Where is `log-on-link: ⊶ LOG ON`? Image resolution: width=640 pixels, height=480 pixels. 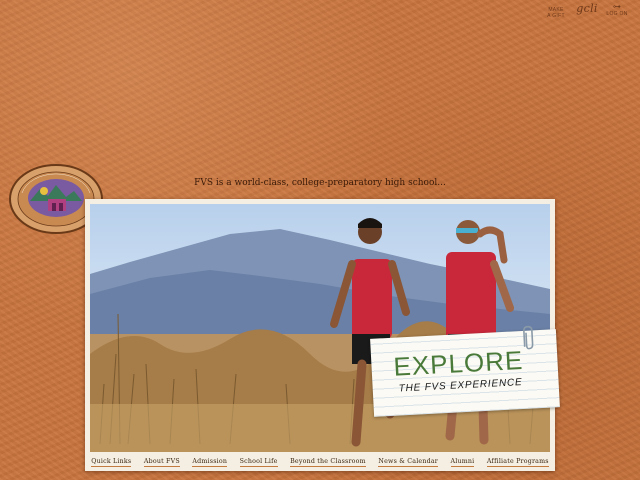 log-on-link: ⊶ LOG ON is located at coordinates (617, 10).